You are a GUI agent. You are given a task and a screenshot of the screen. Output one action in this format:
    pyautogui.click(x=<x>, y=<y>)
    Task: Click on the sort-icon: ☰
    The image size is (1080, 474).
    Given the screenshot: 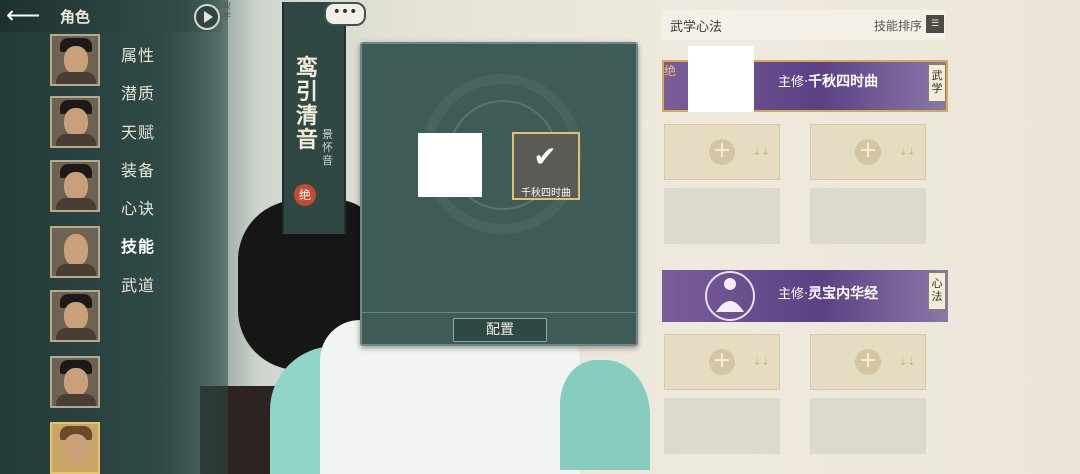 What is the action you would take?
    pyautogui.click(x=935, y=24)
    